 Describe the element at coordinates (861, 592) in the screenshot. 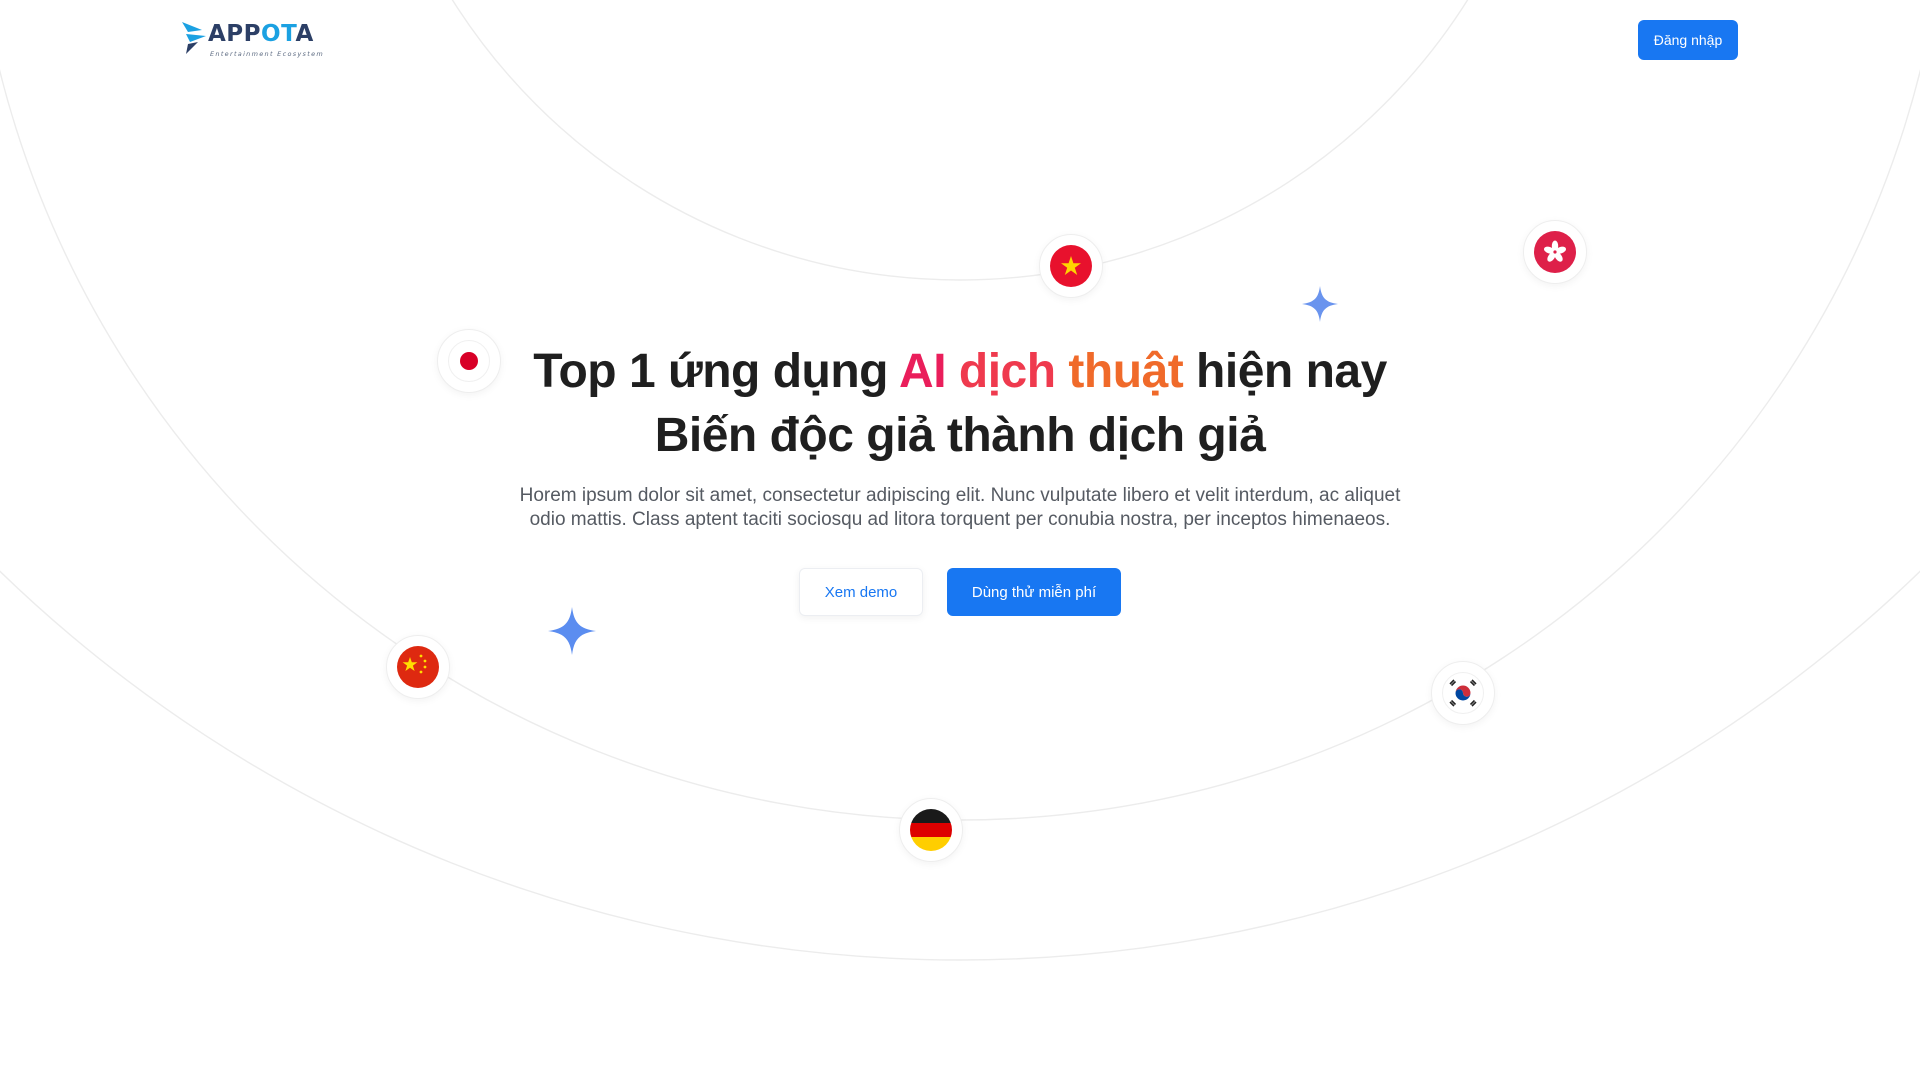

I see `view-demo-button: Xem demo` at that location.